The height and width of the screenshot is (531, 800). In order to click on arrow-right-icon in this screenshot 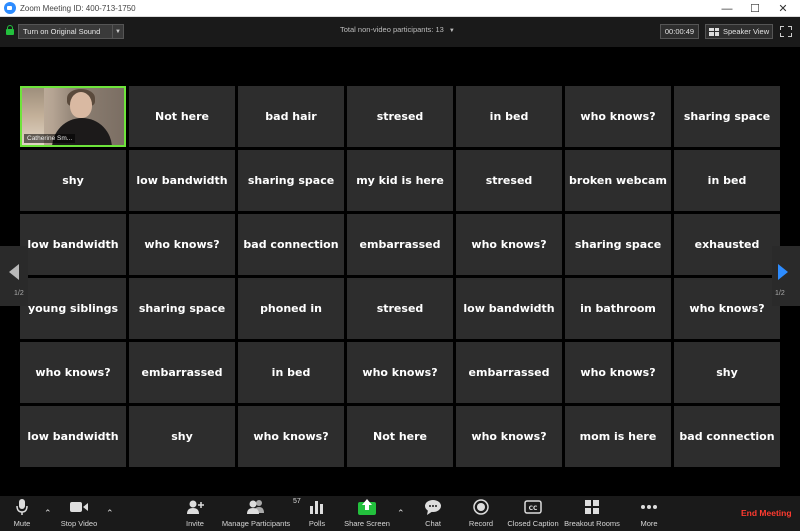, I will do `click(783, 272)`.